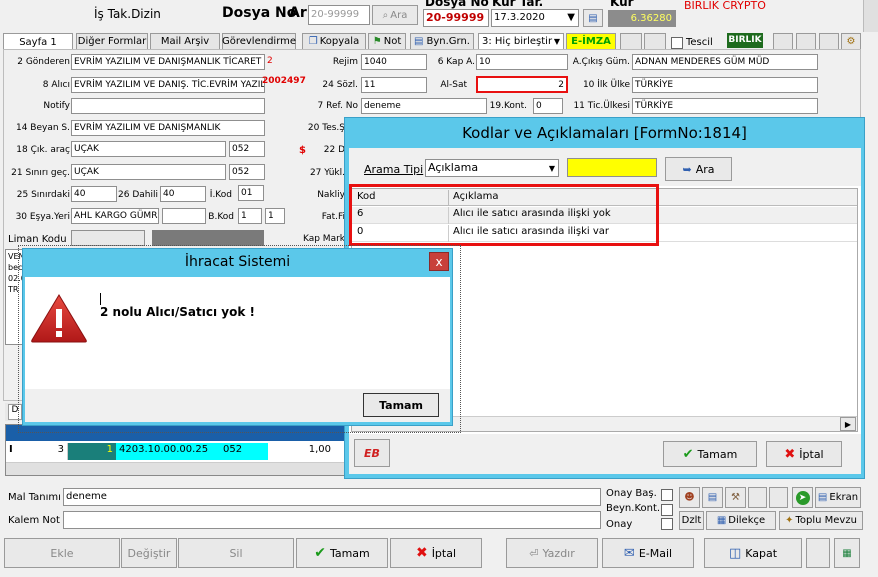  What do you see at coordinates (667, 495) in the screenshot?
I see `onay-bas-checkbox` at bounding box center [667, 495].